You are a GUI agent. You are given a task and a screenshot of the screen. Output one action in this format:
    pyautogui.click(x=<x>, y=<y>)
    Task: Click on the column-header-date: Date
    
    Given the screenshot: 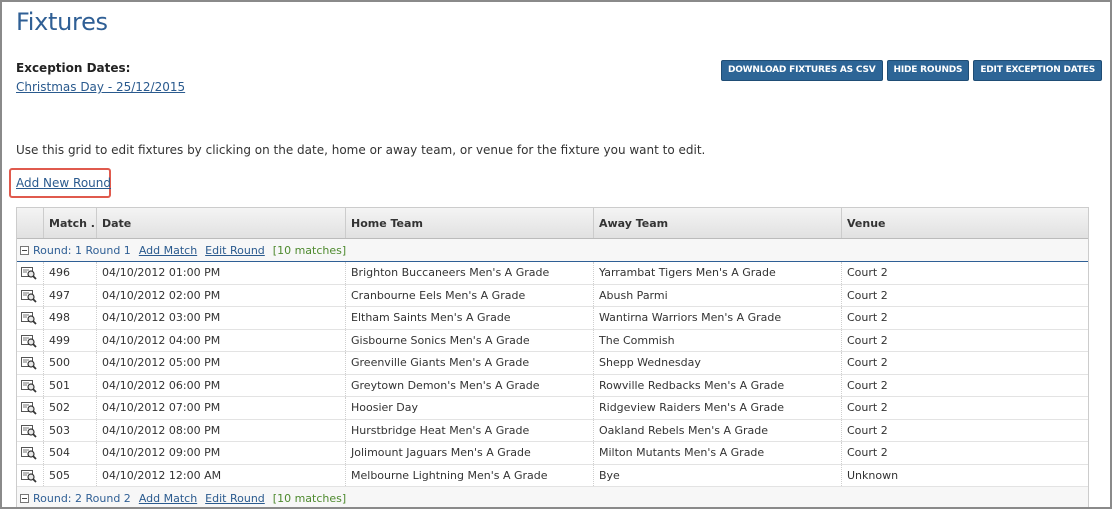 What is the action you would take?
    pyautogui.click(x=221, y=223)
    